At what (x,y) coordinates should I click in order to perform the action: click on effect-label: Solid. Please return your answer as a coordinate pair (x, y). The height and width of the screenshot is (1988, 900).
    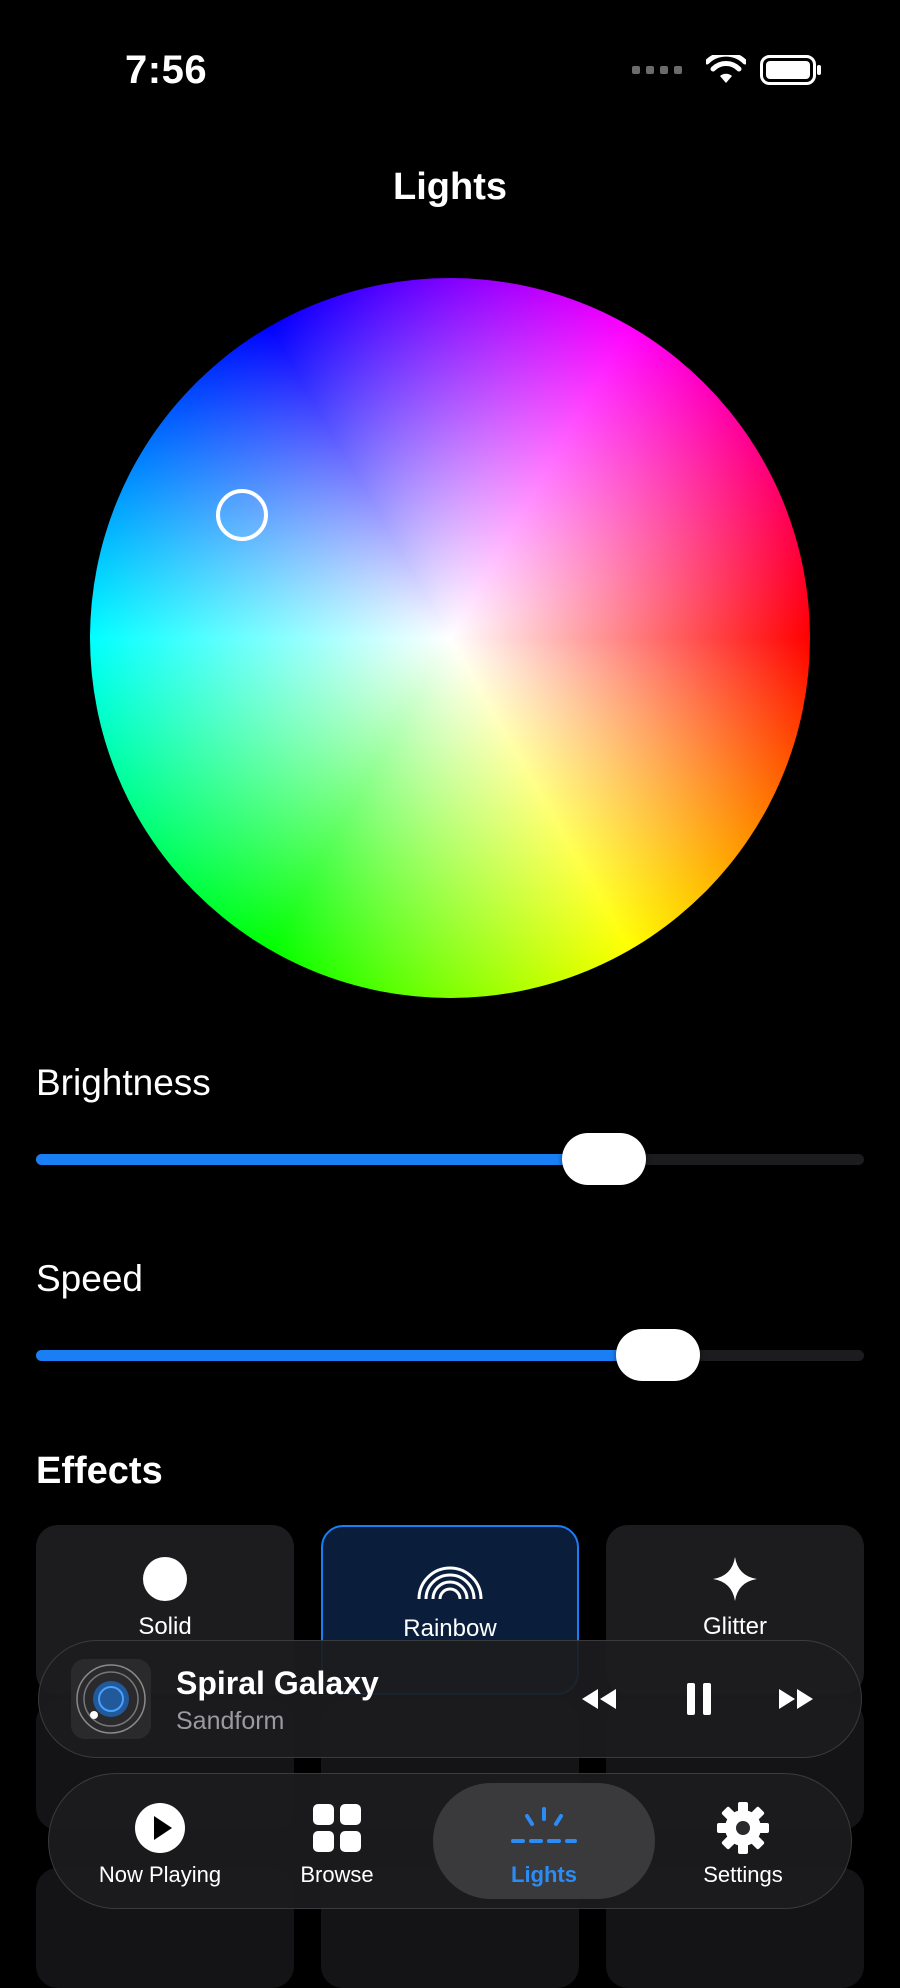
    Looking at the image, I should click on (165, 1626).